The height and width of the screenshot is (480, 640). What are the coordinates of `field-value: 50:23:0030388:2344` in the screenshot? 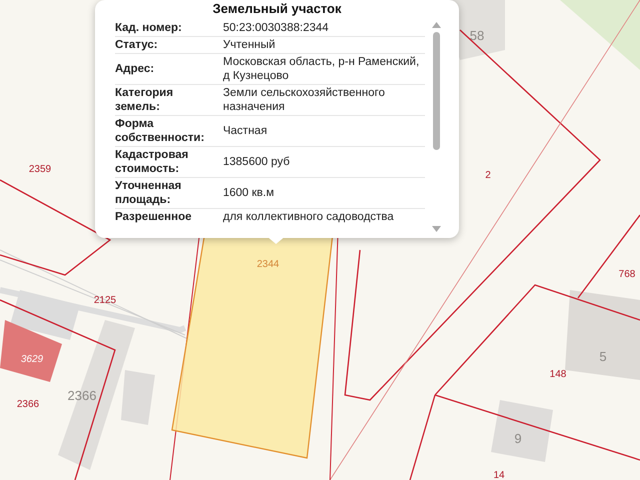 It's located at (276, 28).